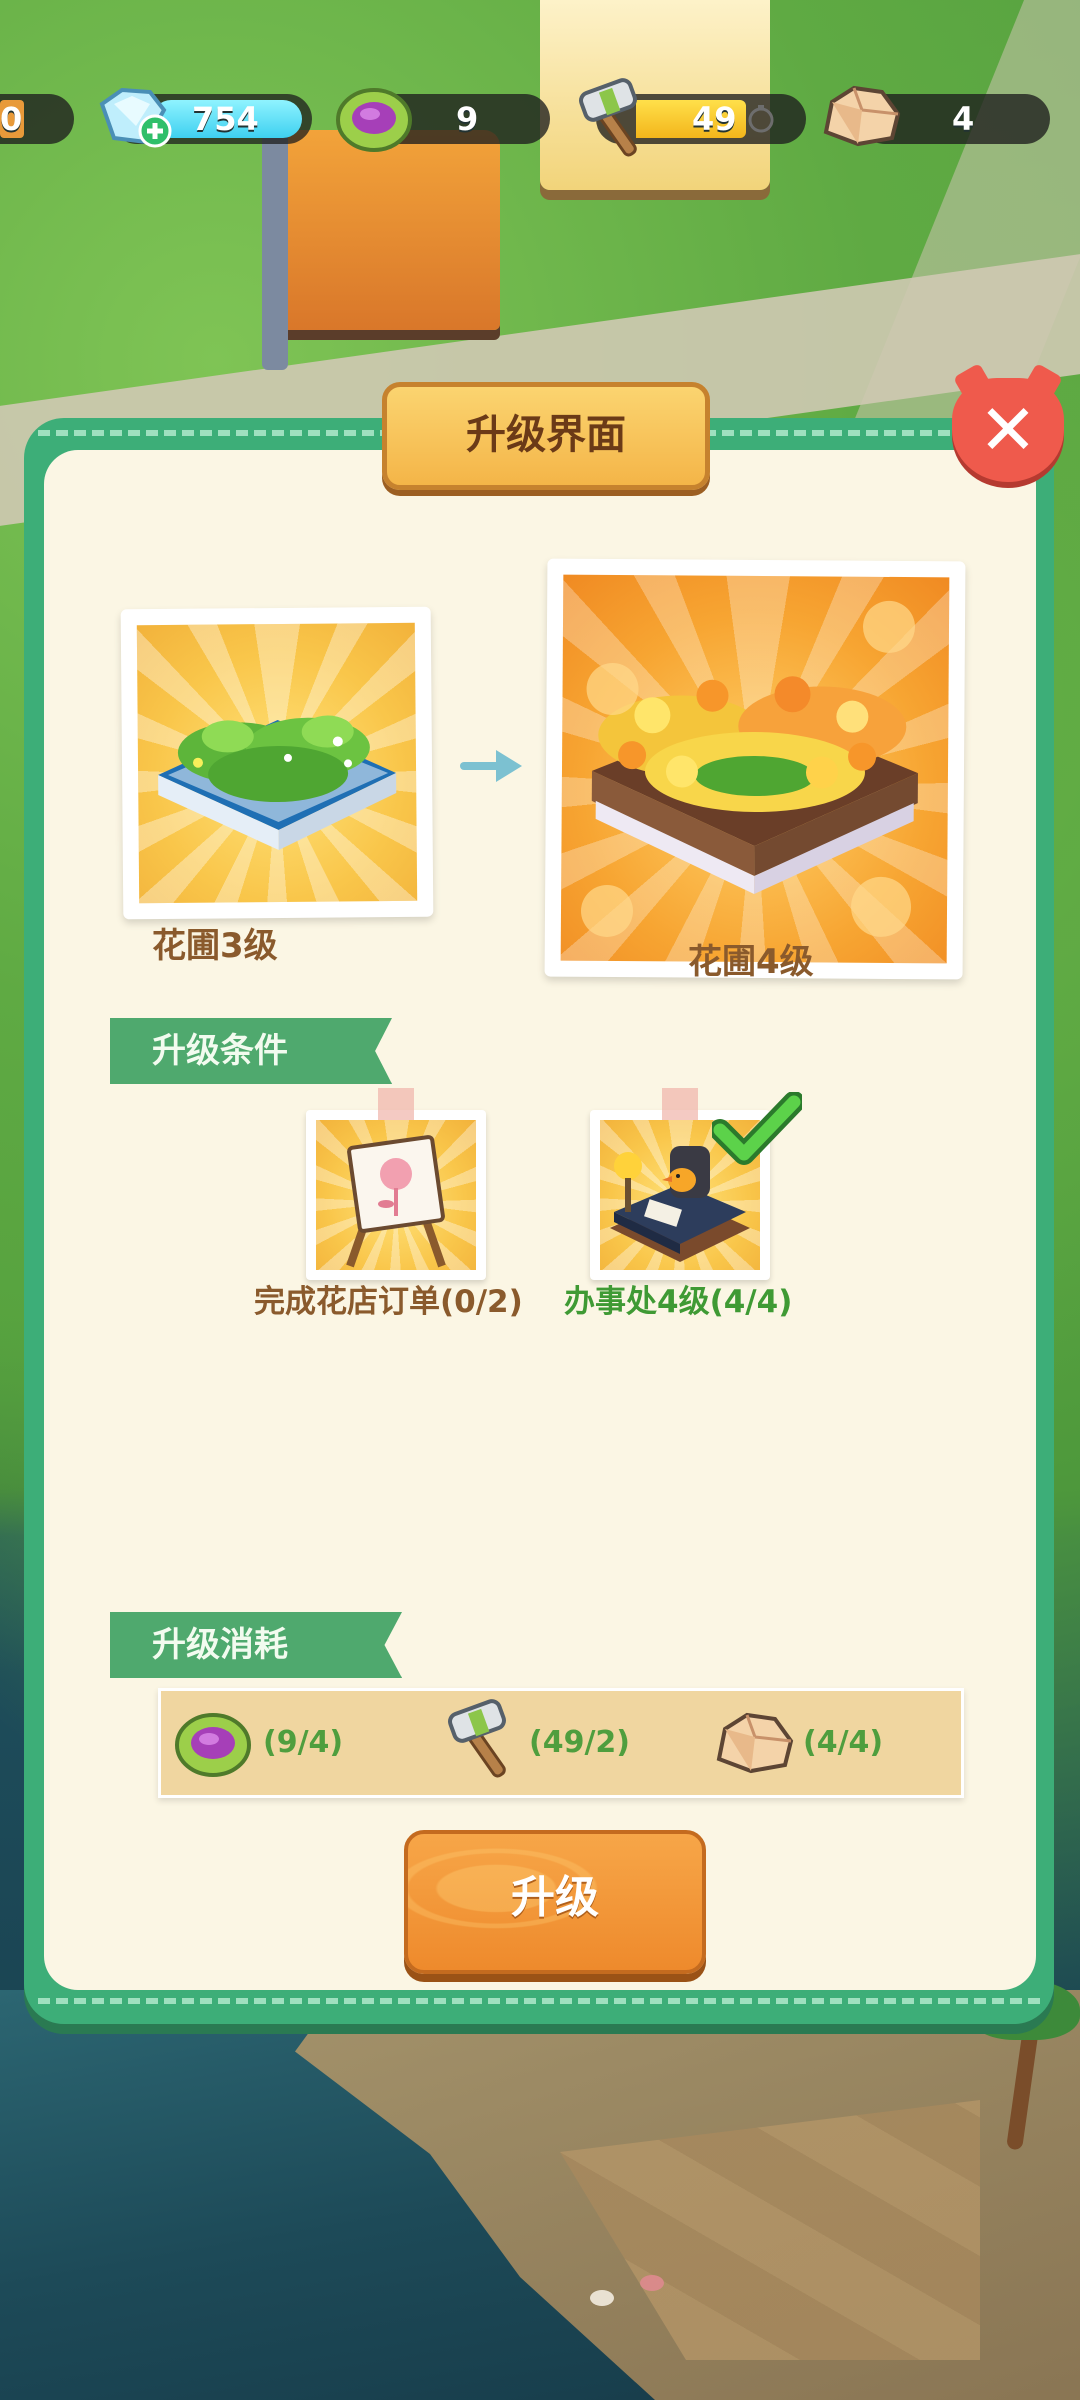 The image size is (1080, 2400). What do you see at coordinates (546, 436) in the screenshot?
I see `dialog-title: 升级界面` at bounding box center [546, 436].